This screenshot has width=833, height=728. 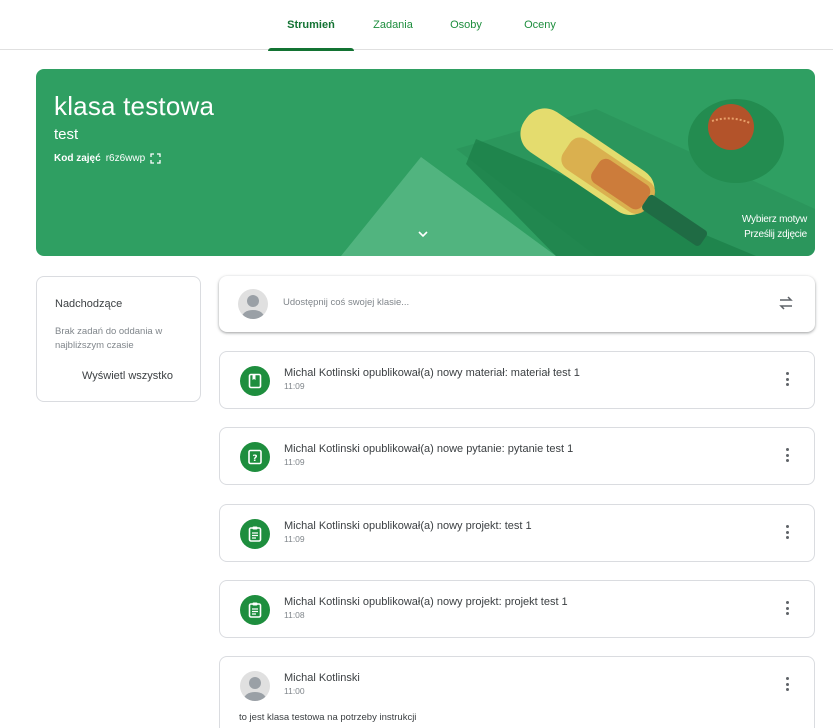 I want to click on tab-classwork-label: Zadania, so click(x=393, y=25).